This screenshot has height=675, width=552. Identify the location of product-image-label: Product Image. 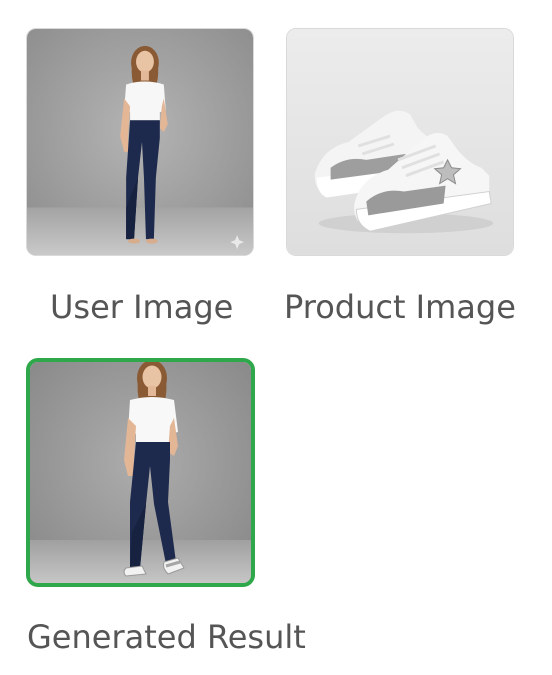
(400, 307).